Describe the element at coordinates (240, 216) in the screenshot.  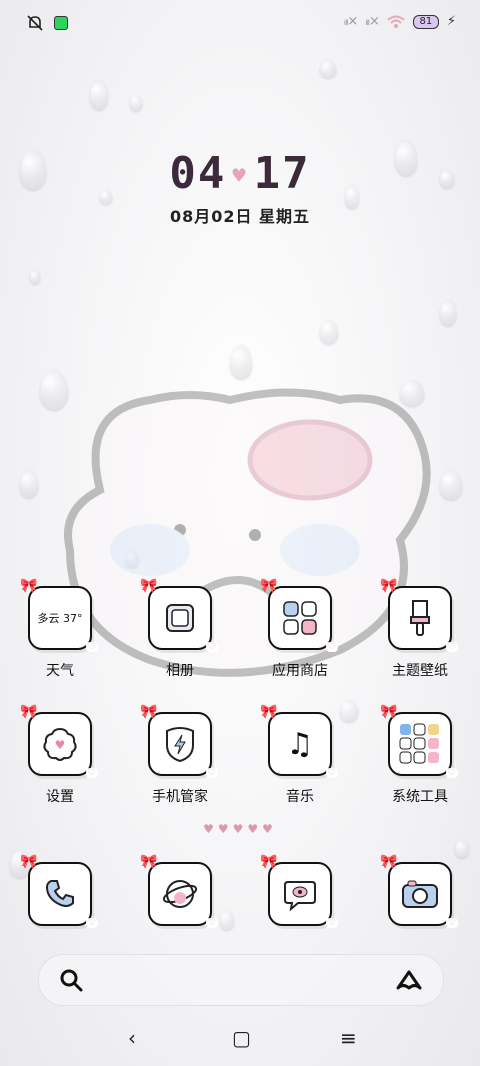
I see `date-display: 08月02日 星期五` at that location.